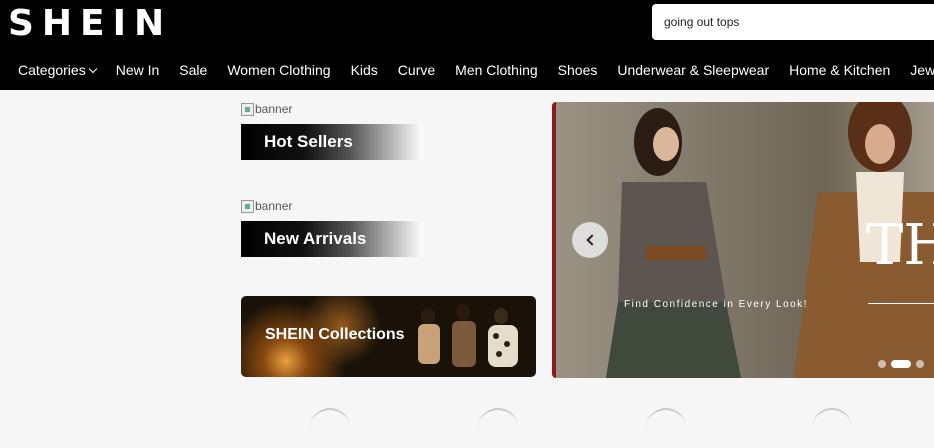 The image size is (934, 448). What do you see at coordinates (193, 70) in the screenshot?
I see `nav-item-sale: Sale` at bounding box center [193, 70].